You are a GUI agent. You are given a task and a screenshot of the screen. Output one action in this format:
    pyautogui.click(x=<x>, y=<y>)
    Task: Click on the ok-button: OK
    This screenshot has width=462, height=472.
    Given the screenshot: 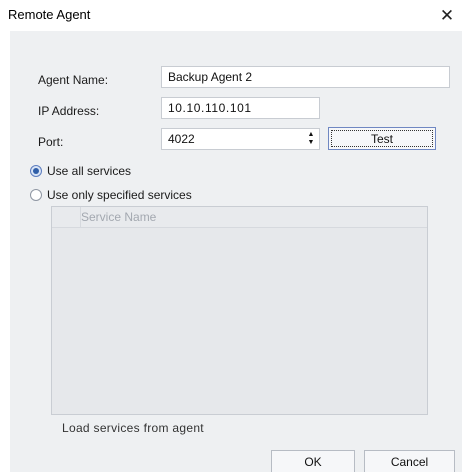 What is the action you would take?
    pyautogui.click(x=313, y=461)
    